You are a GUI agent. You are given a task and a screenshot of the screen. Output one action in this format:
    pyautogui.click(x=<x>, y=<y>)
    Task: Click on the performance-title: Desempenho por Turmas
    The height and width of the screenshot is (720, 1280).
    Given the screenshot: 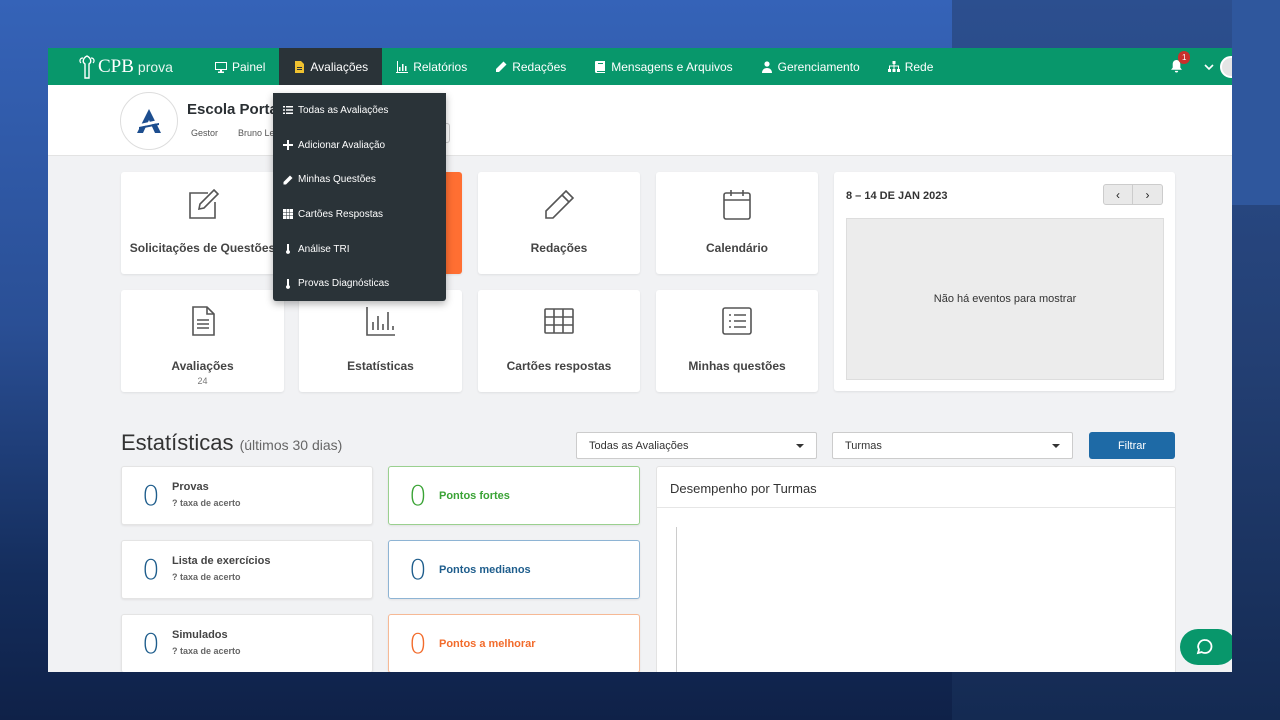 What is the action you would take?
    pyautogui.click(x=743, y=488)
    